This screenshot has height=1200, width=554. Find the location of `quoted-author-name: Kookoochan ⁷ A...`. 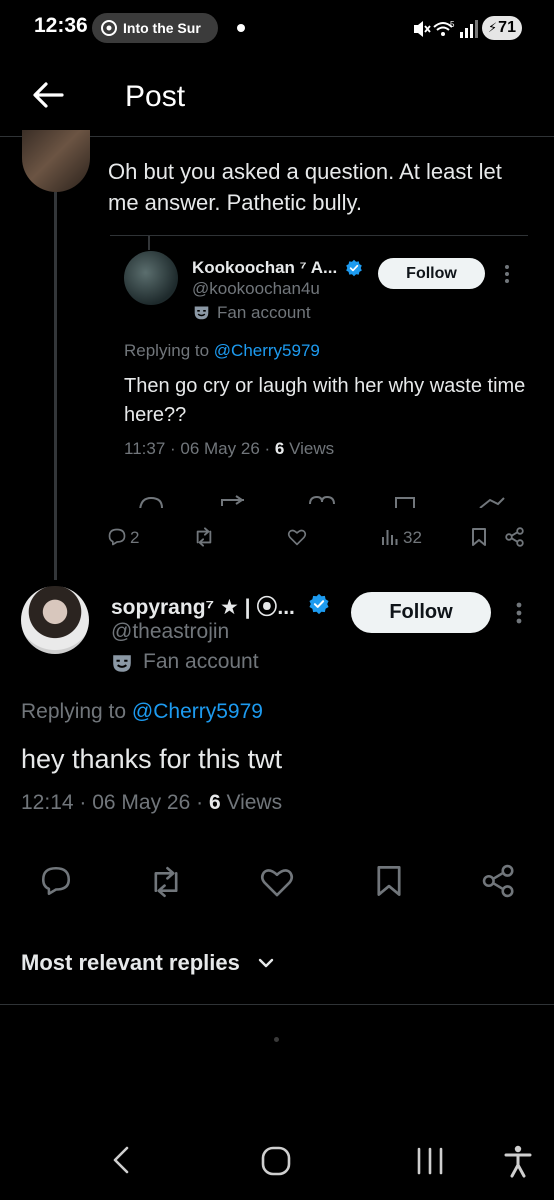

quoted-author-name: Kookoochan ⁷ A... is located at coordinates (264, 268).